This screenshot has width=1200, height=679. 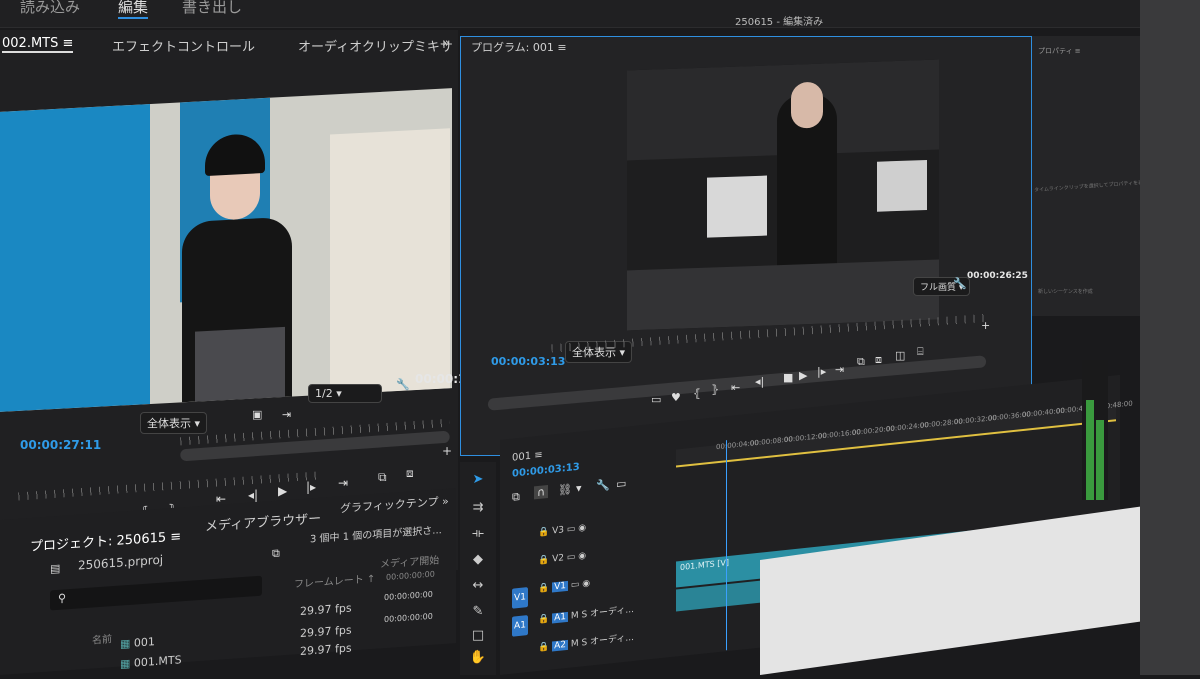 I want to click on track-label: V2, so click(x=558, y=559).